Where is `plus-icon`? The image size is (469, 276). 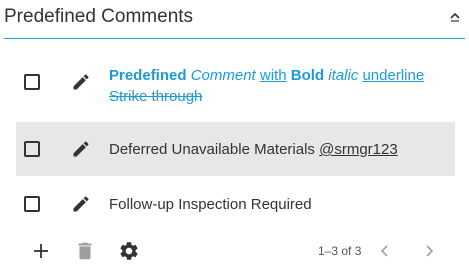
plus-icon is located at coordinates (41, 251).